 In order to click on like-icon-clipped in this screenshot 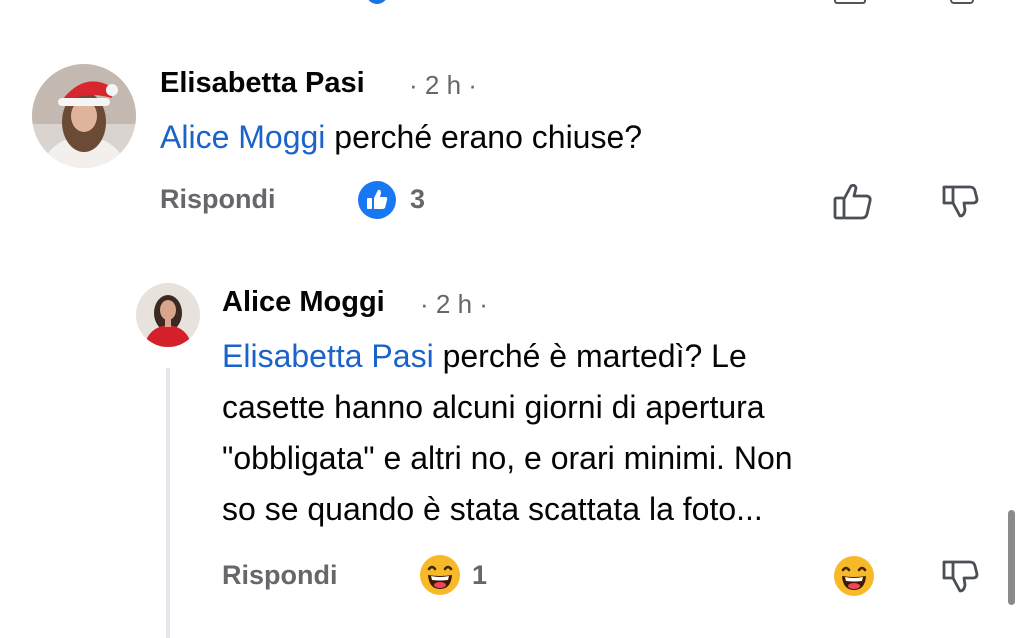, I will do `click(850, 2)`.